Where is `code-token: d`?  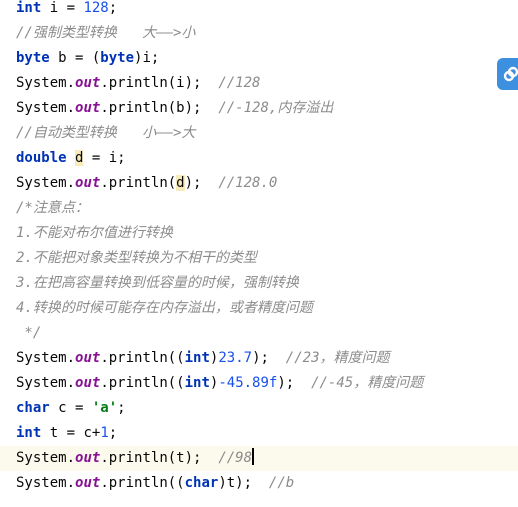 code-token: d is located at coordinates (180, 183).